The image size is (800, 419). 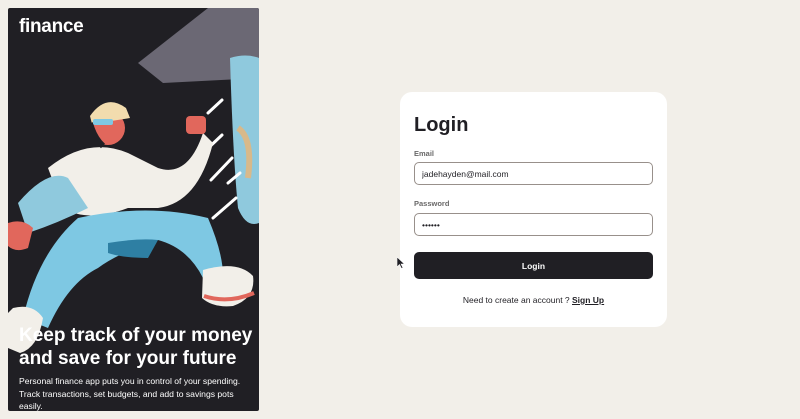 What do you see at coordinates (533, 265) in the screenshot?
I see `login-button: Login` at bounding box center [533, 265].